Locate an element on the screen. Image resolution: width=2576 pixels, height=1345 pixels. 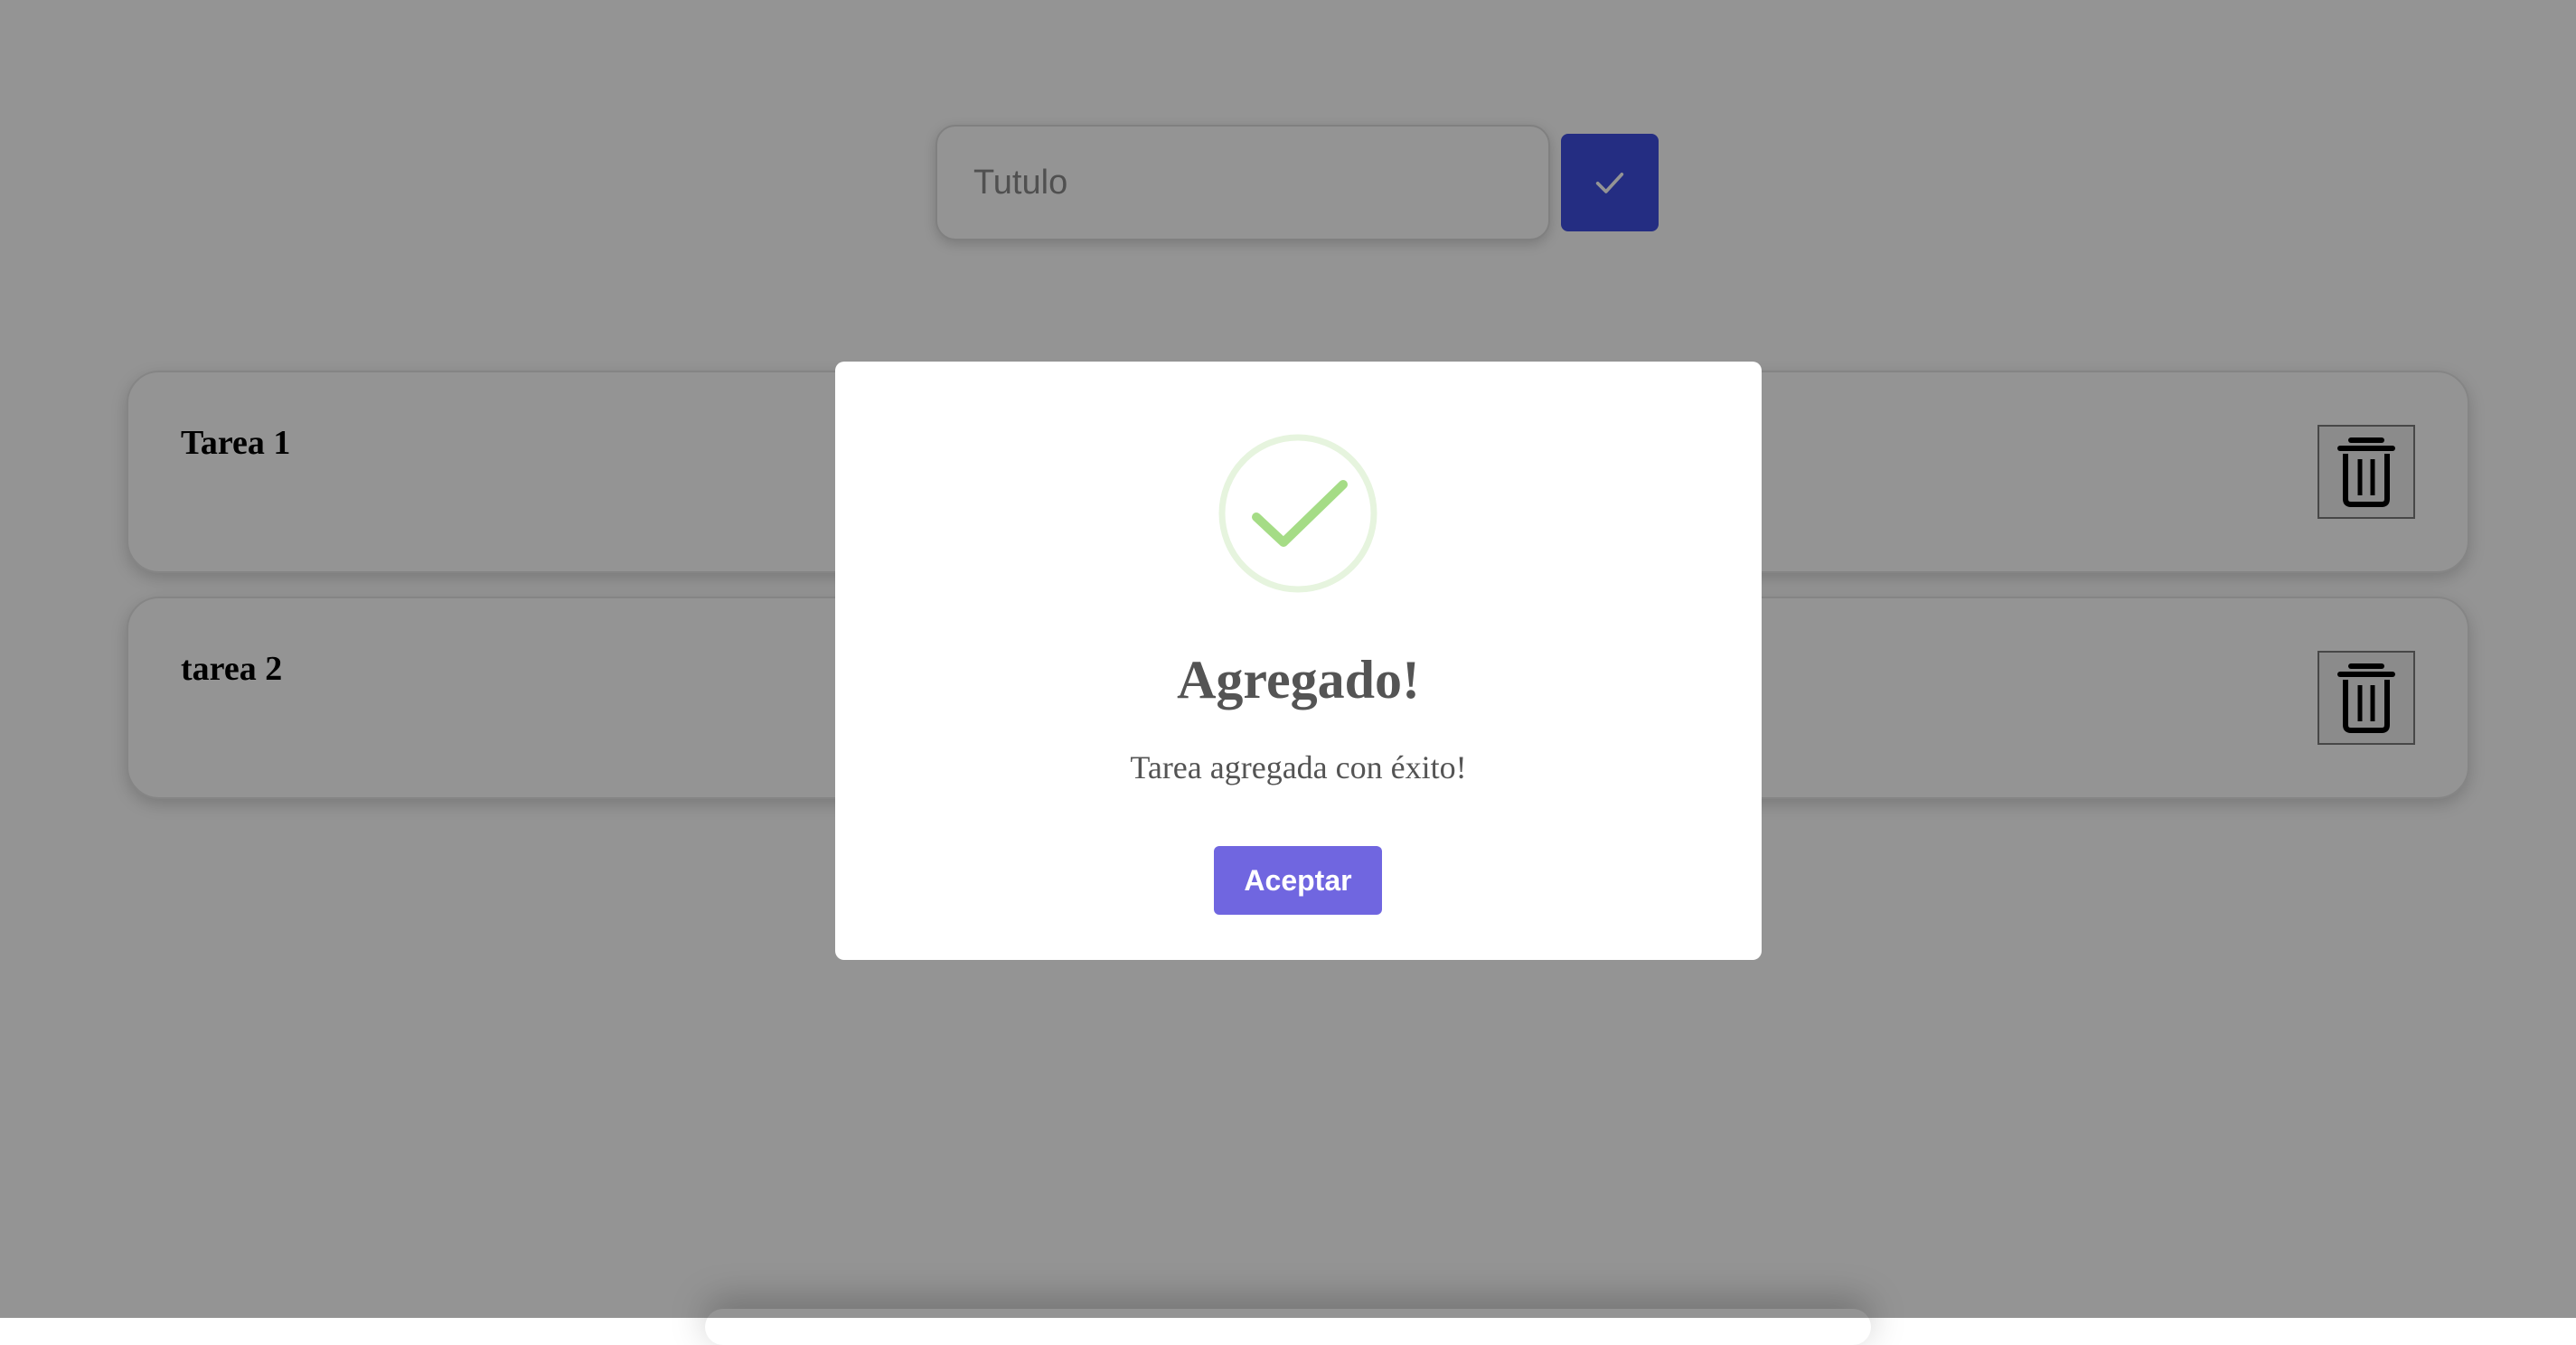
dialog-message: Tarea agregada con éxito! is located at coordinates (1298, 767).